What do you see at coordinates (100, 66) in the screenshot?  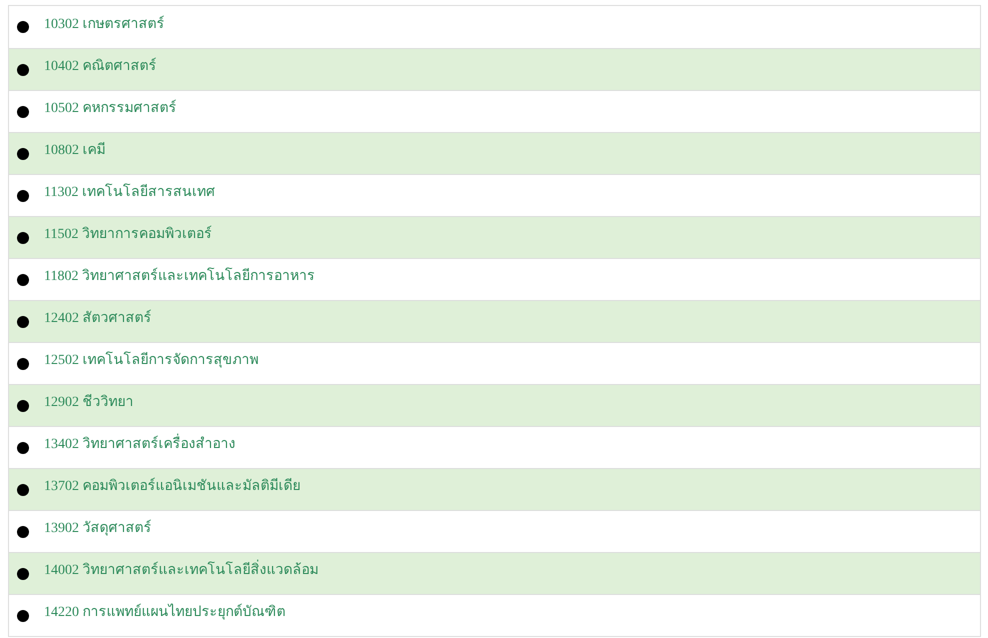 I see `program-link: 10402 คณิตศาสตร์` at bounding box center [100, 66].